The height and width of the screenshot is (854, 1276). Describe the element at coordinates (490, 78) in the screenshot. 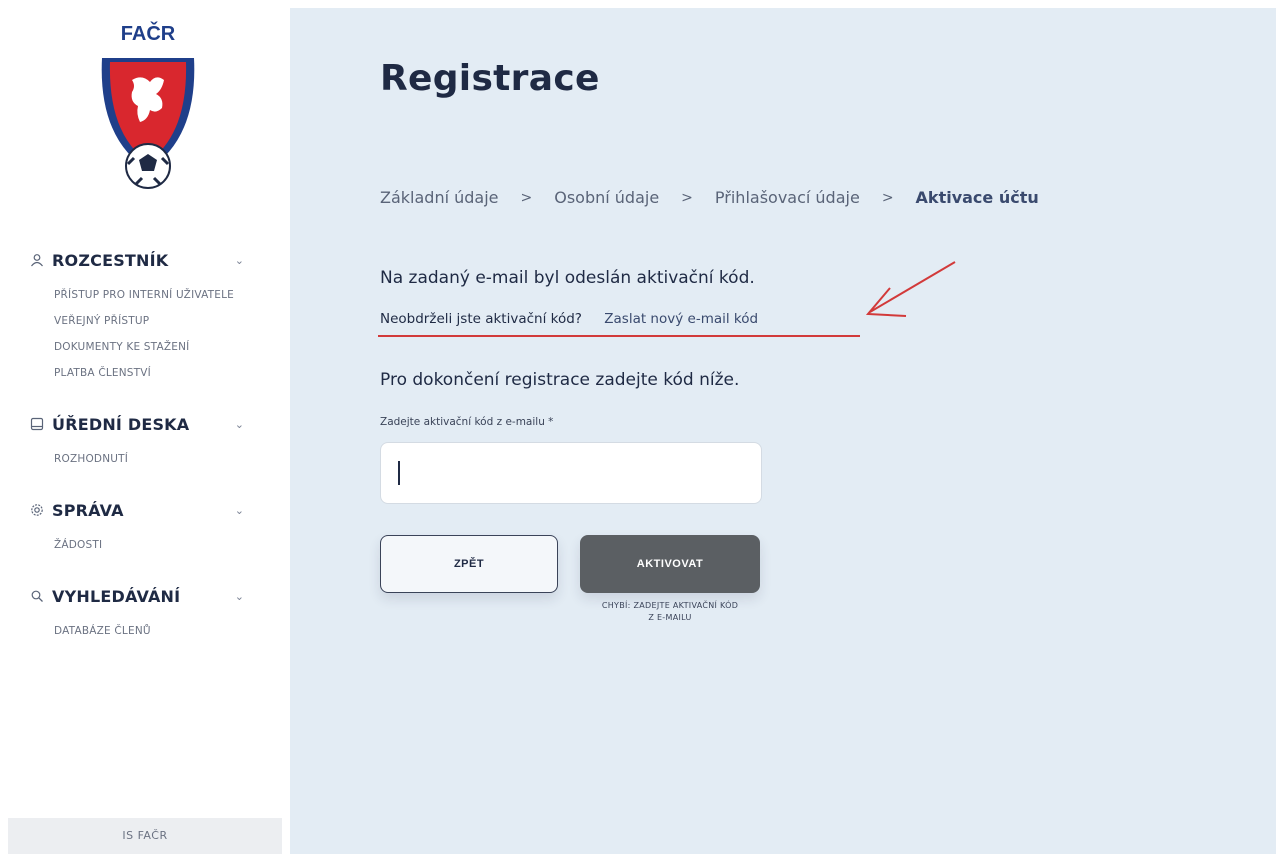

I see `page-title: Registrace` at that location.